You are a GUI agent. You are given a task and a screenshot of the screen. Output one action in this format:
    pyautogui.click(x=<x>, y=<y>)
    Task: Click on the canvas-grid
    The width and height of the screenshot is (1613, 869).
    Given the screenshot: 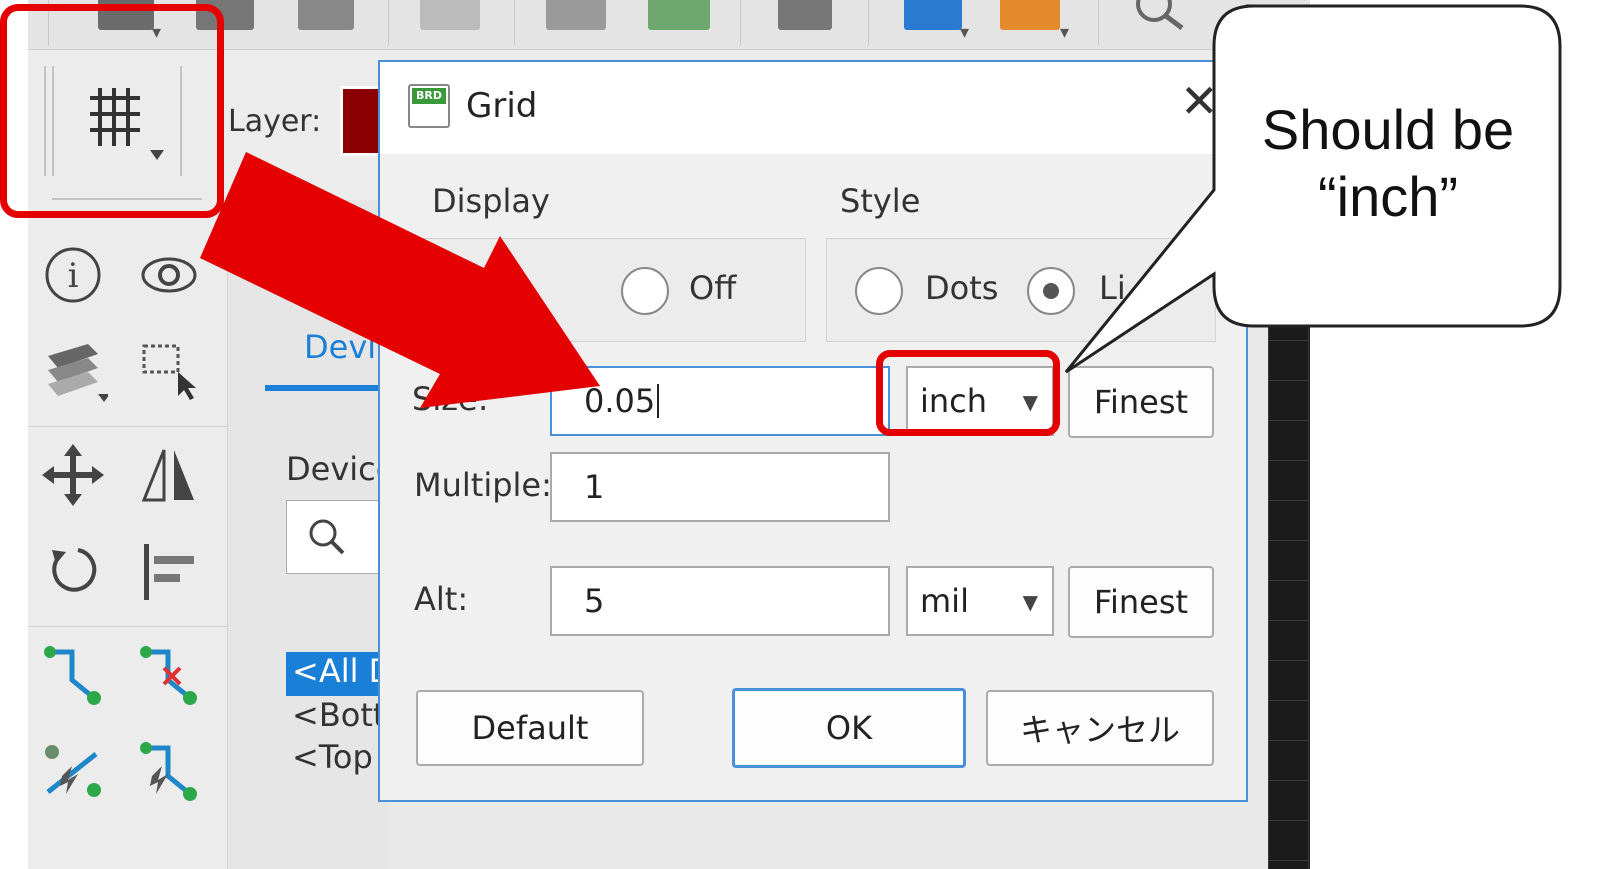 What is the action you would take?
    pyautogui.click(x=1289, y=464)
    